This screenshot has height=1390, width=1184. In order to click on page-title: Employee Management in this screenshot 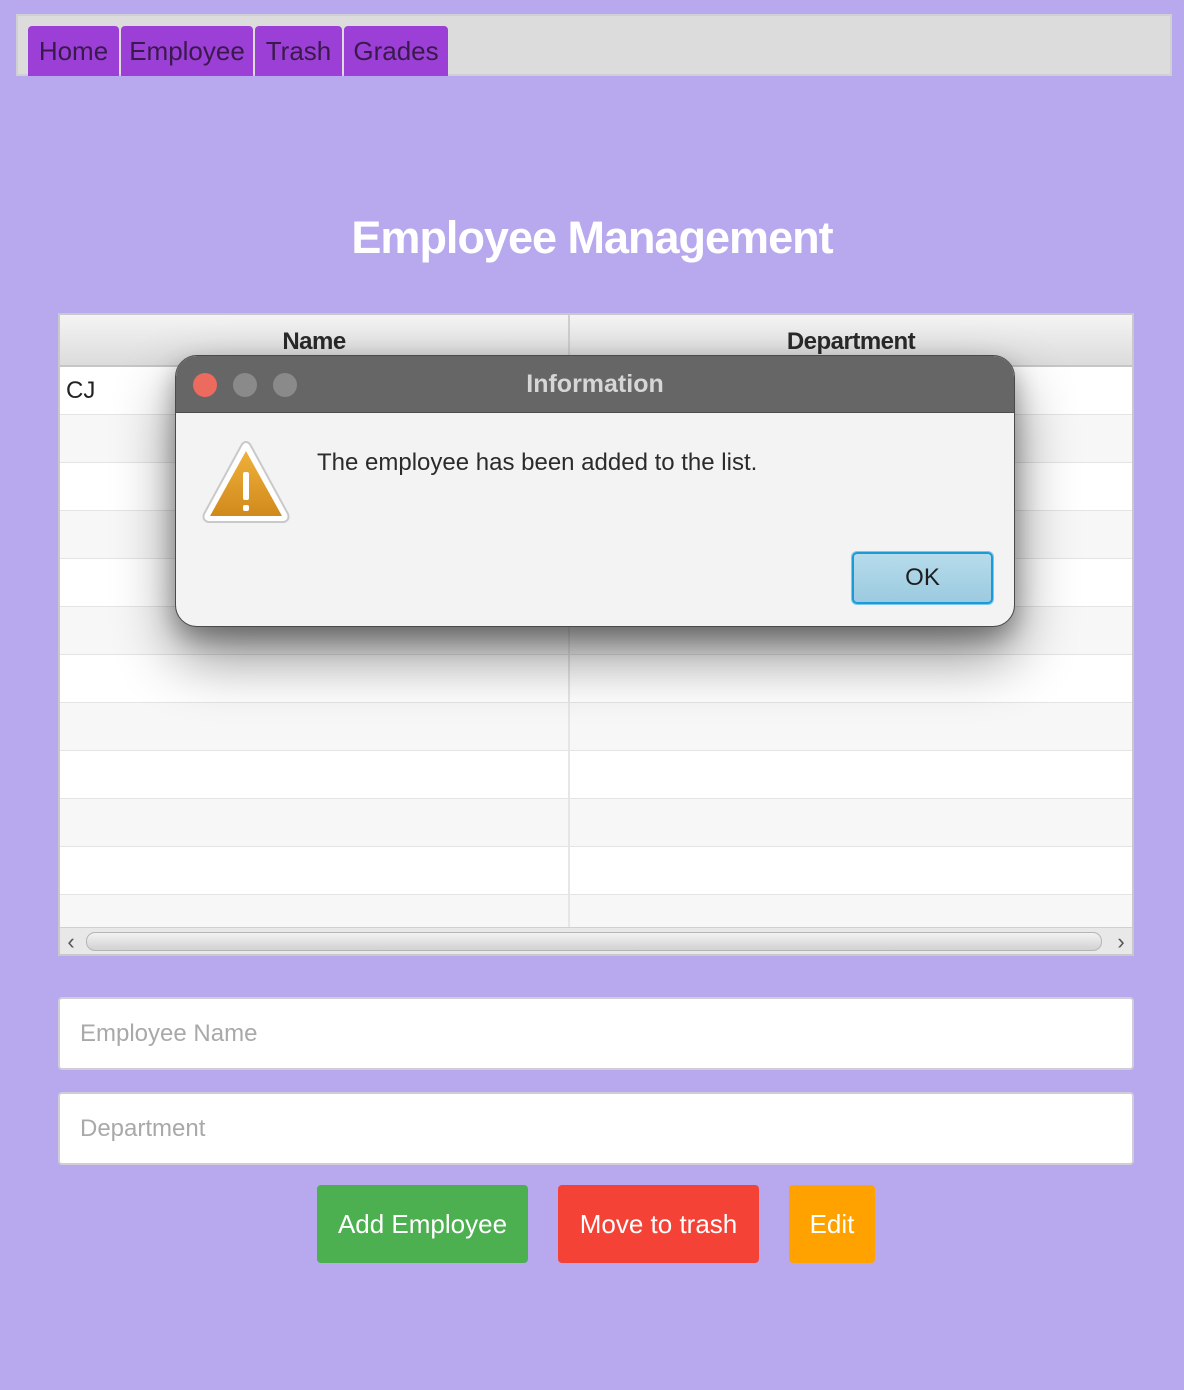, I will do `click(592, 237)`.